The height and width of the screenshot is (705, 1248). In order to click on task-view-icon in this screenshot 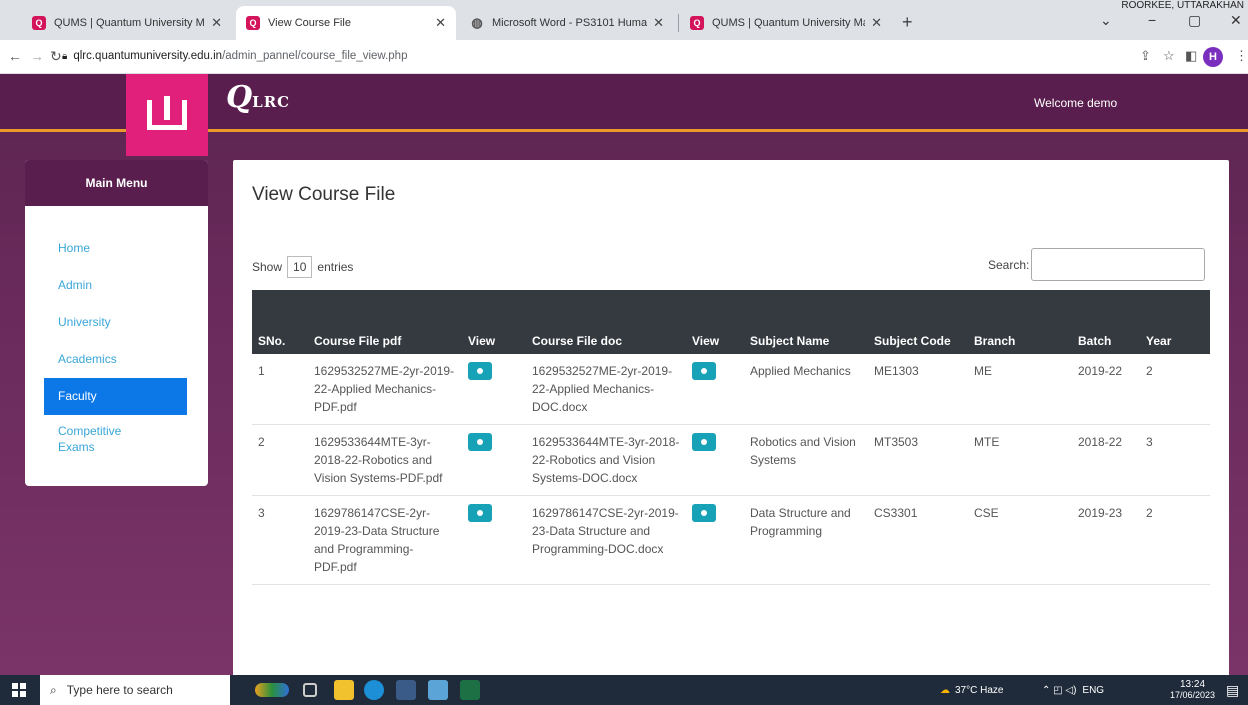, I will do `click(310, 690)`.